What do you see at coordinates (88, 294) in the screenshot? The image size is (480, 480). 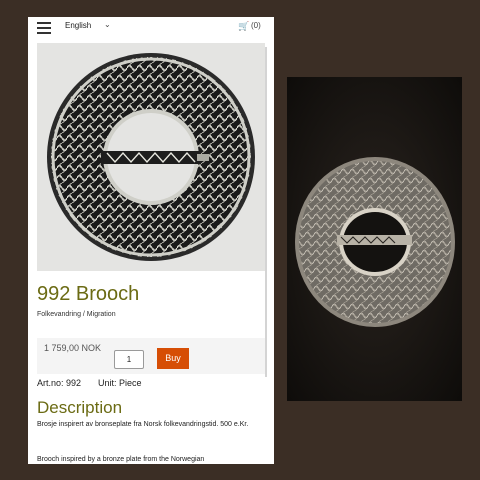 I see `product-title: 992 Brooch` at bounding box center [88, 294].